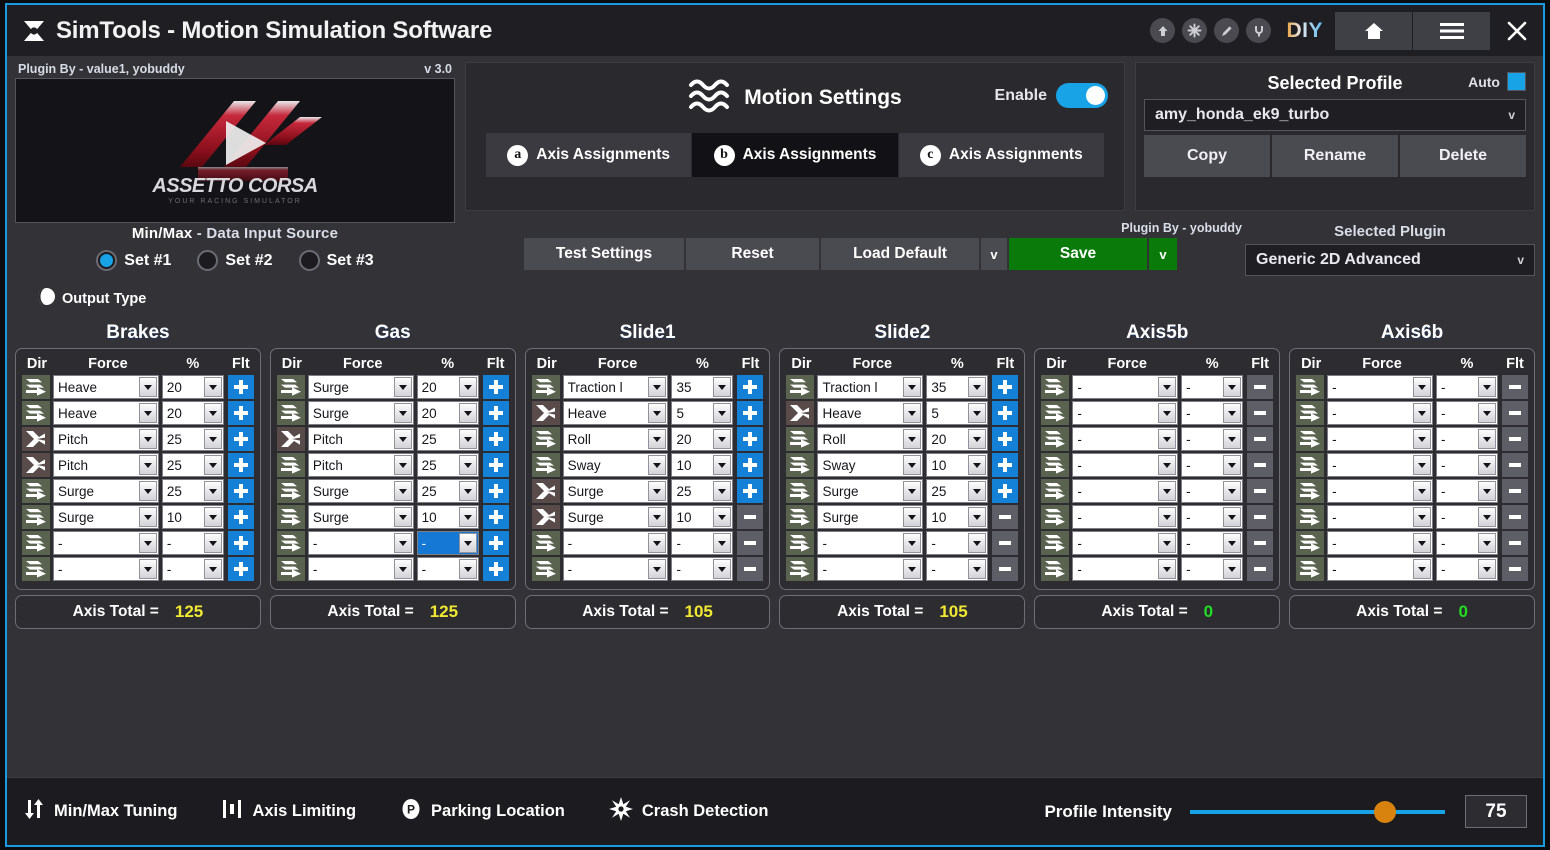  I want to click on percent-dropdown: 5, so click(702, 413).